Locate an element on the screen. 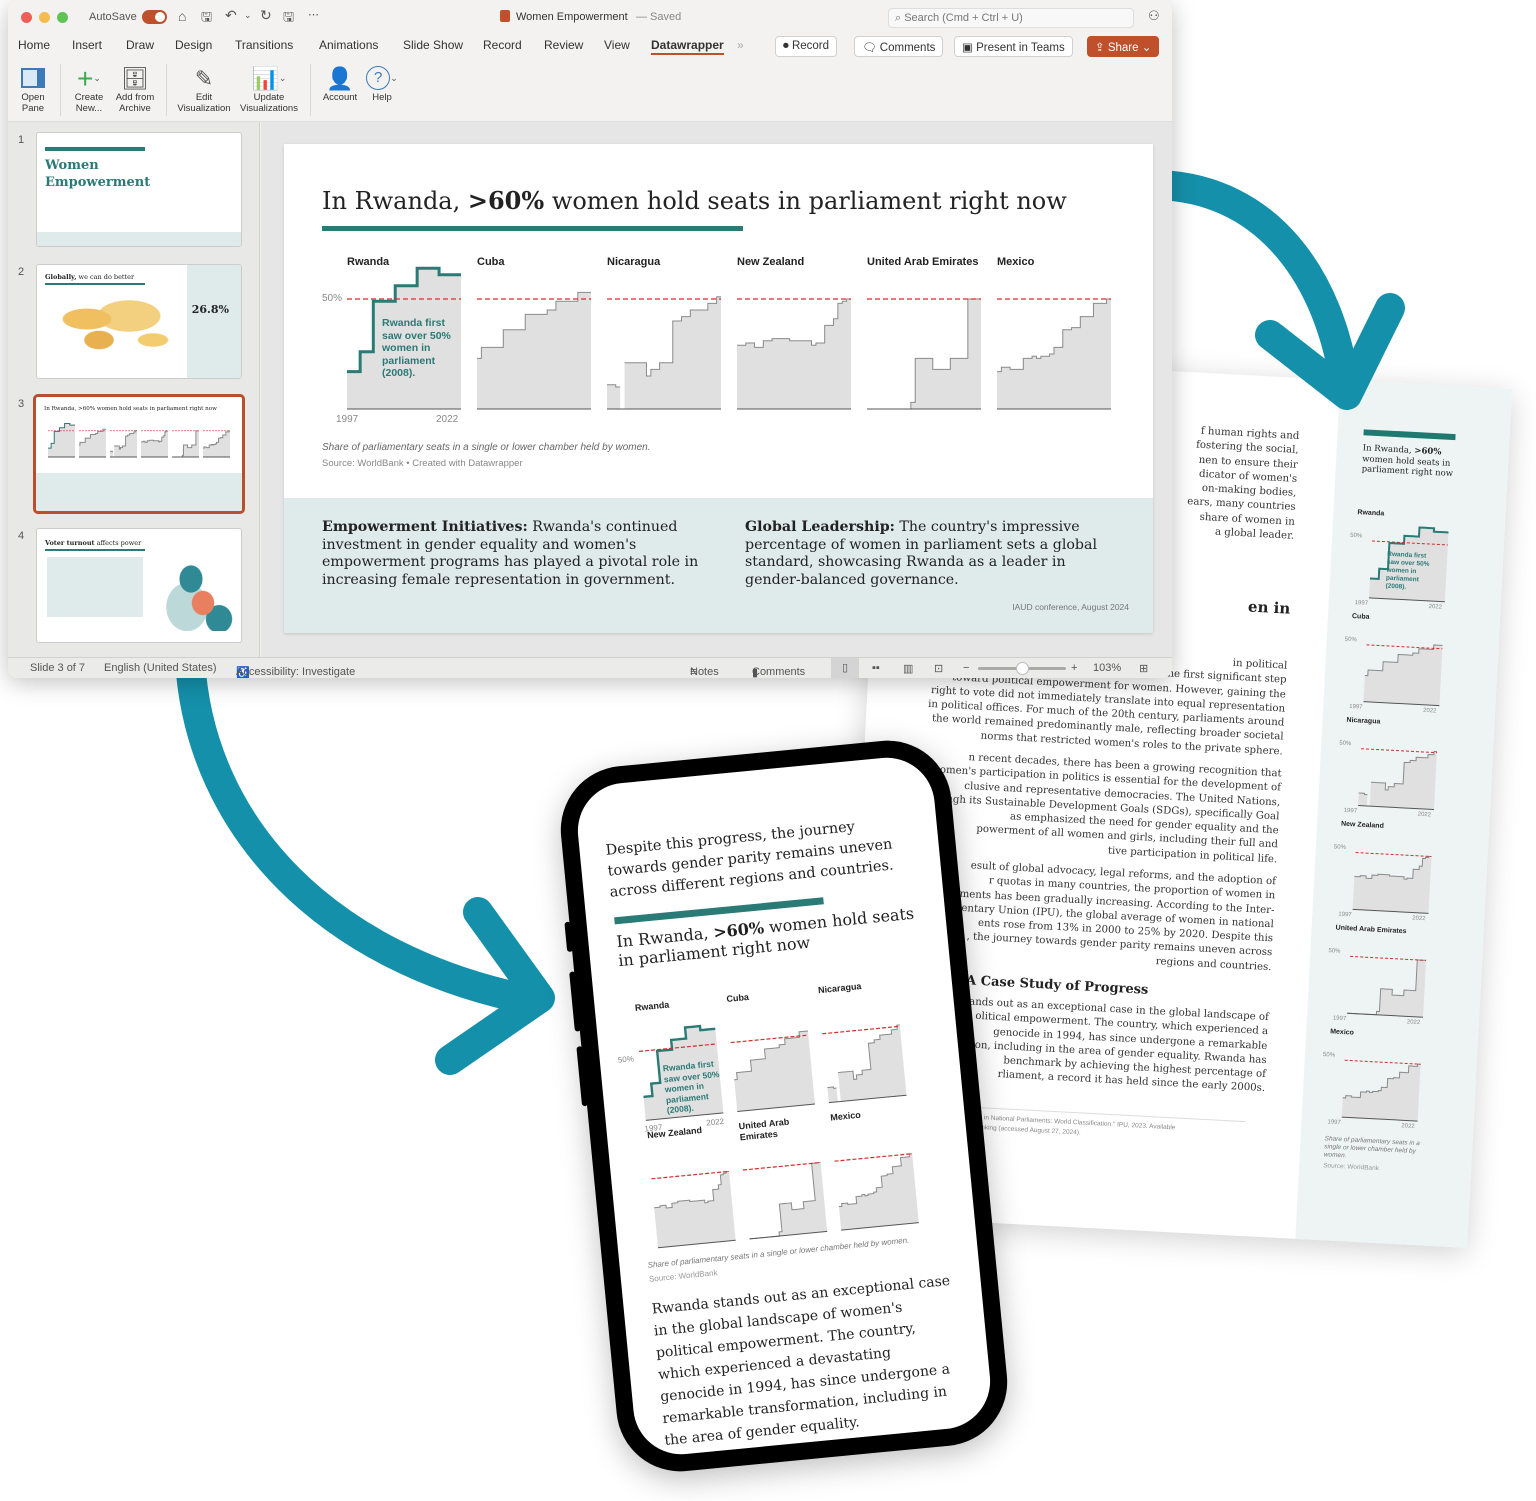  arrow-head is located at coordinates (495, 986).